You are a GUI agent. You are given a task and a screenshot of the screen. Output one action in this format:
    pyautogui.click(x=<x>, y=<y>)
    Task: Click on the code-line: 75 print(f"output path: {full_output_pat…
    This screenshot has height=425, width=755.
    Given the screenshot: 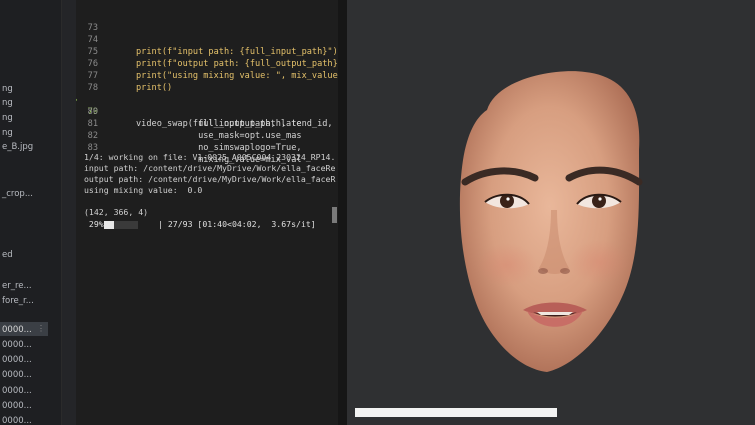 What is the action you would take?
    pyautogui.click(x=207, y=51)
    